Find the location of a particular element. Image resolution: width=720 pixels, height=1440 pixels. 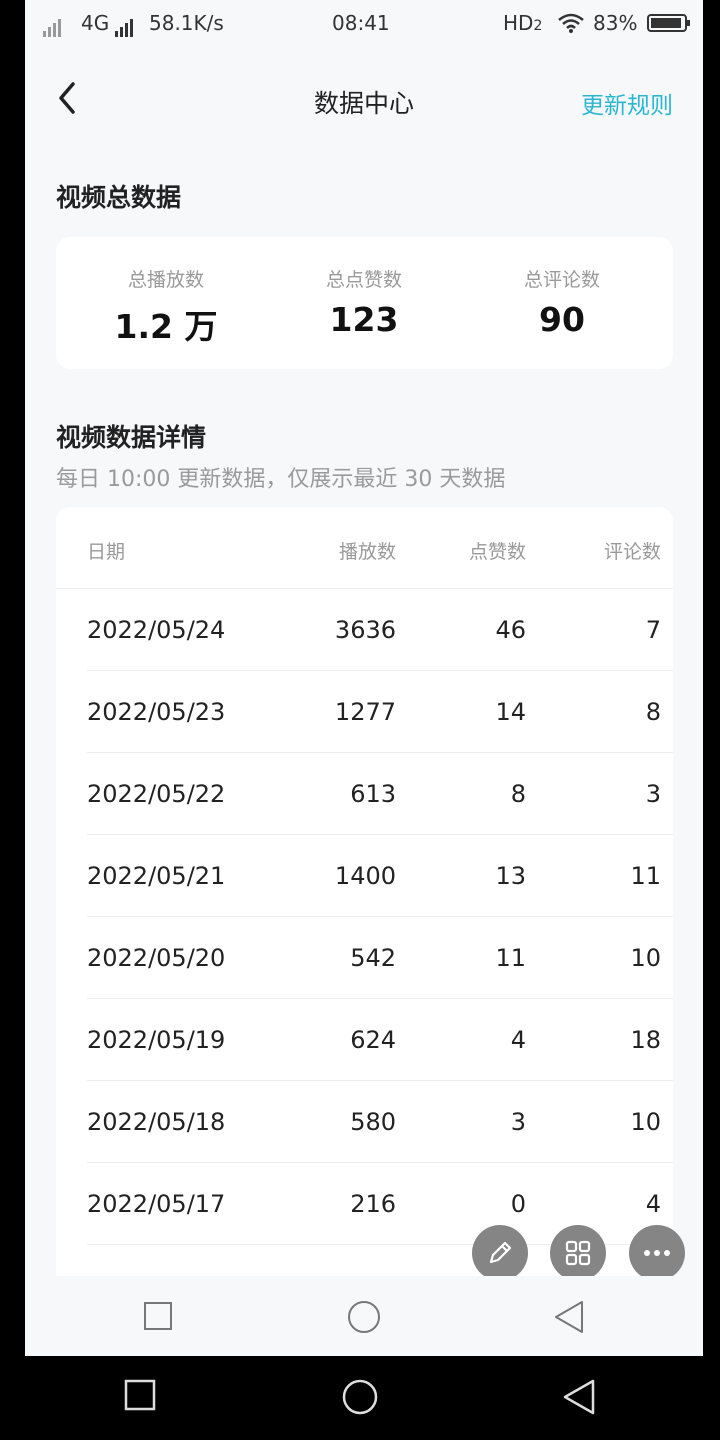

cell-likes: 13 is located at coordinates (510, 876).